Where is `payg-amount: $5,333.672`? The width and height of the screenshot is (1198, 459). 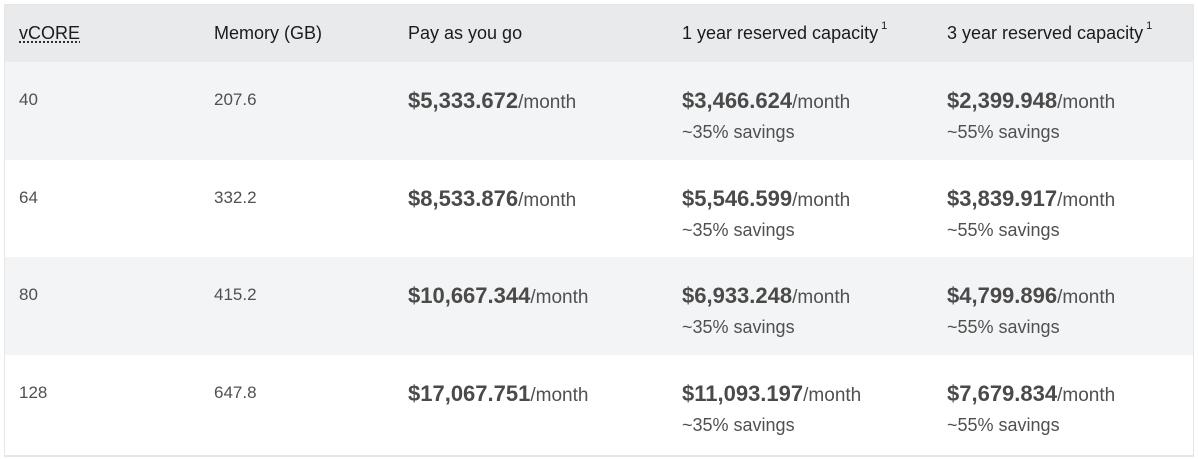
payg-amount: $5,333.672 is located at coordinates (463, 100).